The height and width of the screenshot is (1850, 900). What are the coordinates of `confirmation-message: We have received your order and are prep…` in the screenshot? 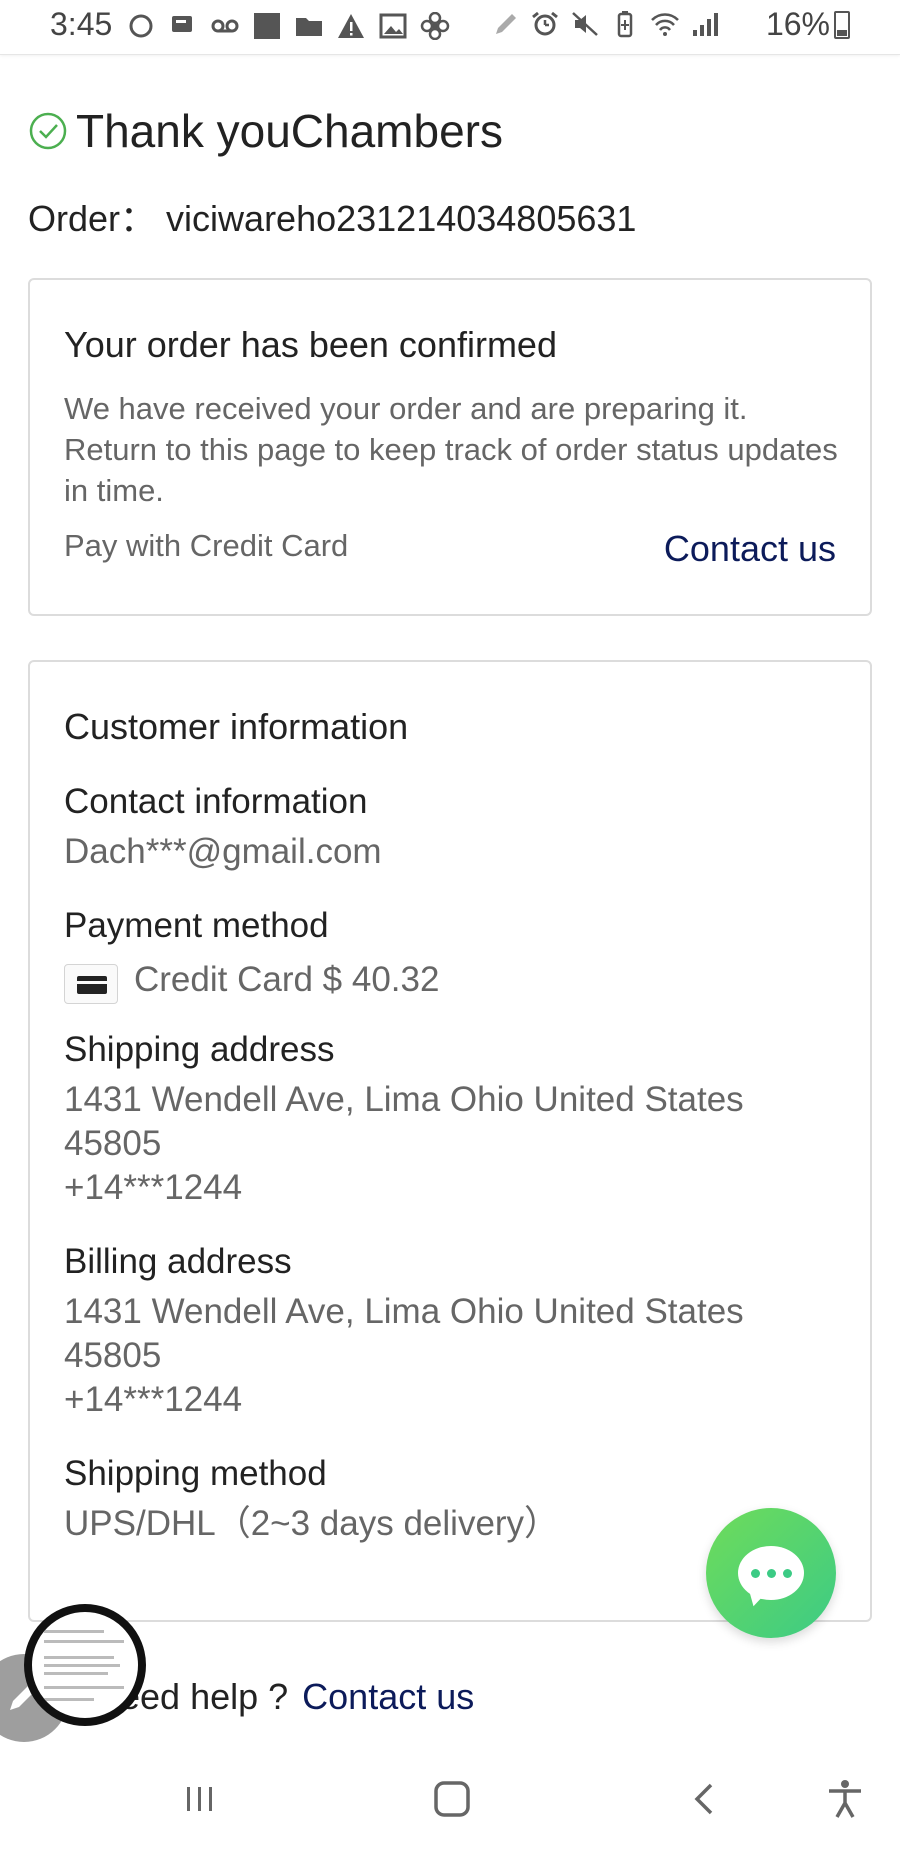 It's located at (451, 449).